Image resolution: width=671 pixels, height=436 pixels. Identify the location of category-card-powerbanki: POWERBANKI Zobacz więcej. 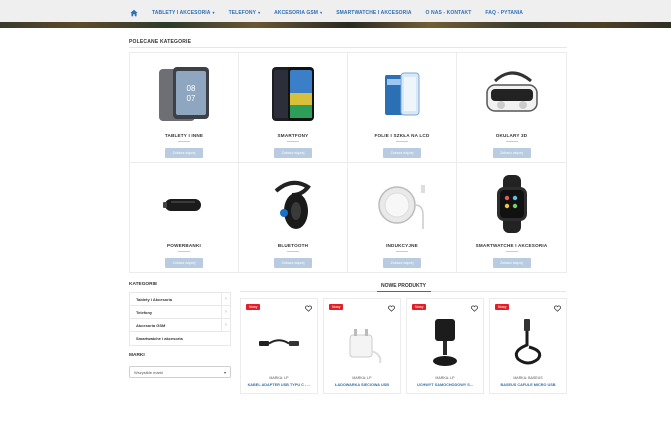
(184, 217).